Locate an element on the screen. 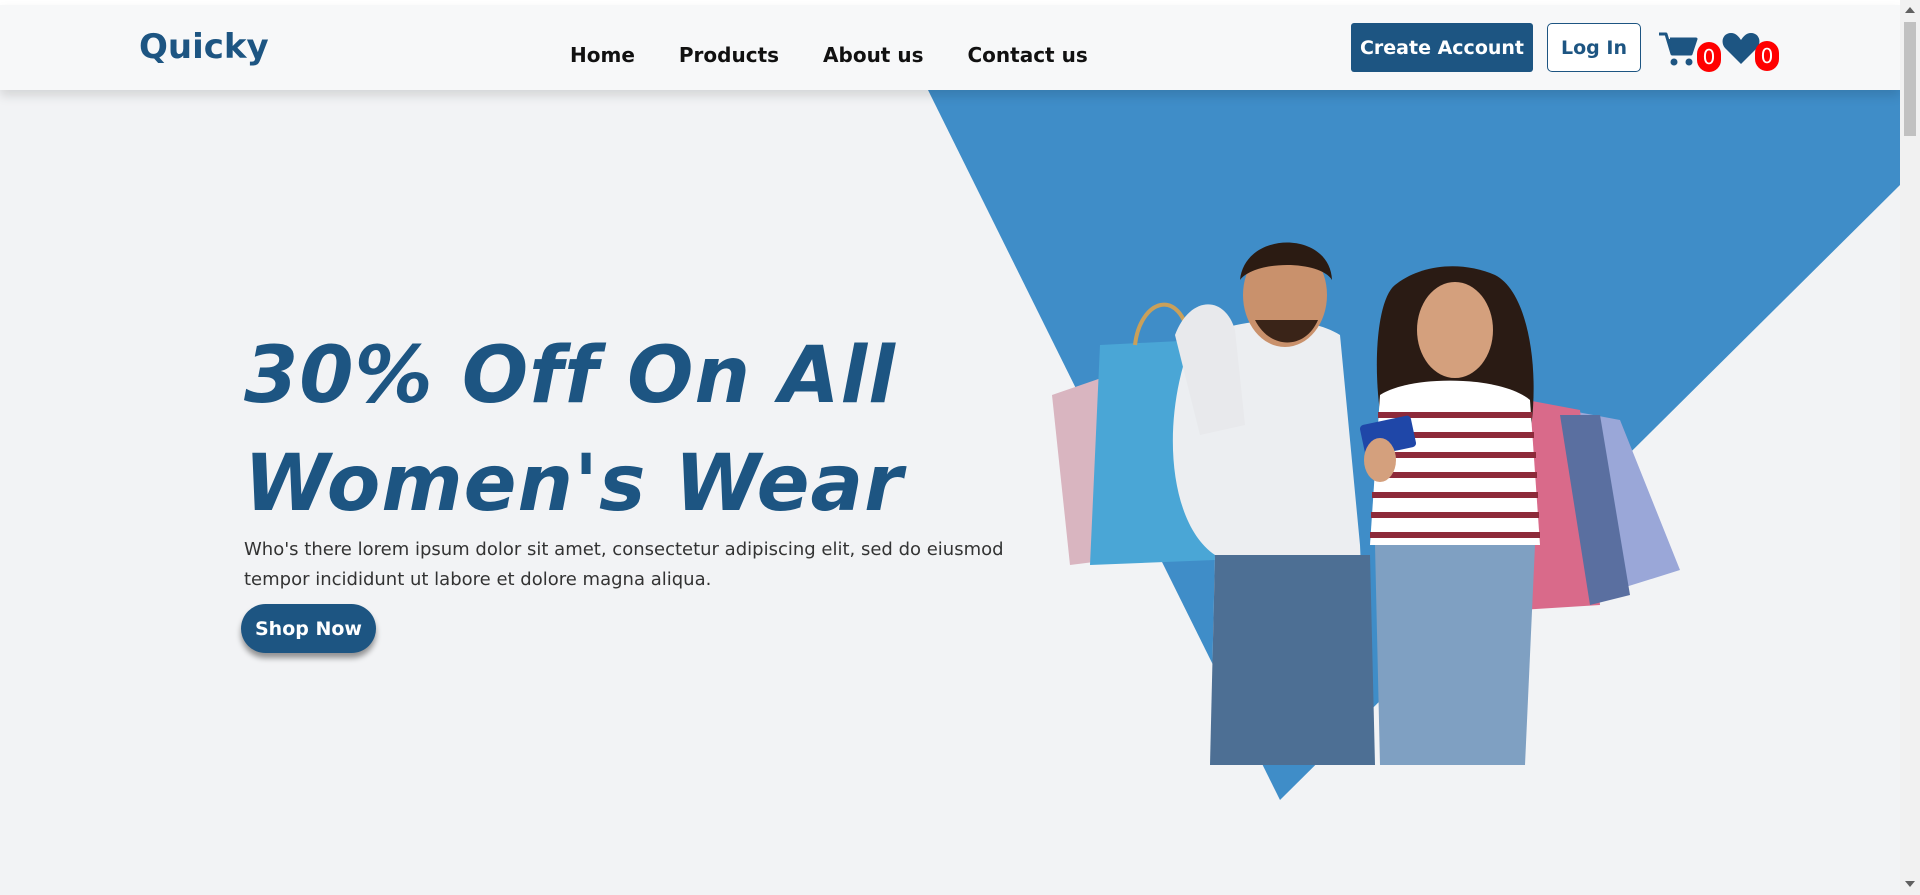 The image size is (1920, 895). login-button: Log In is located at coordinates (1594, 47).